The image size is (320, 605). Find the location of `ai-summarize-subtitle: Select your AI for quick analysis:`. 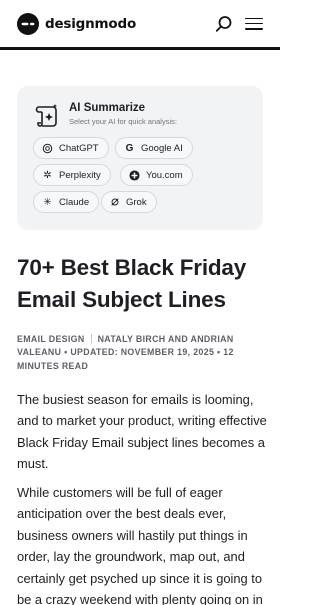

ai-summarize-subtitle: Select your AI for quick analysis: is located at coordinates (123, 121).